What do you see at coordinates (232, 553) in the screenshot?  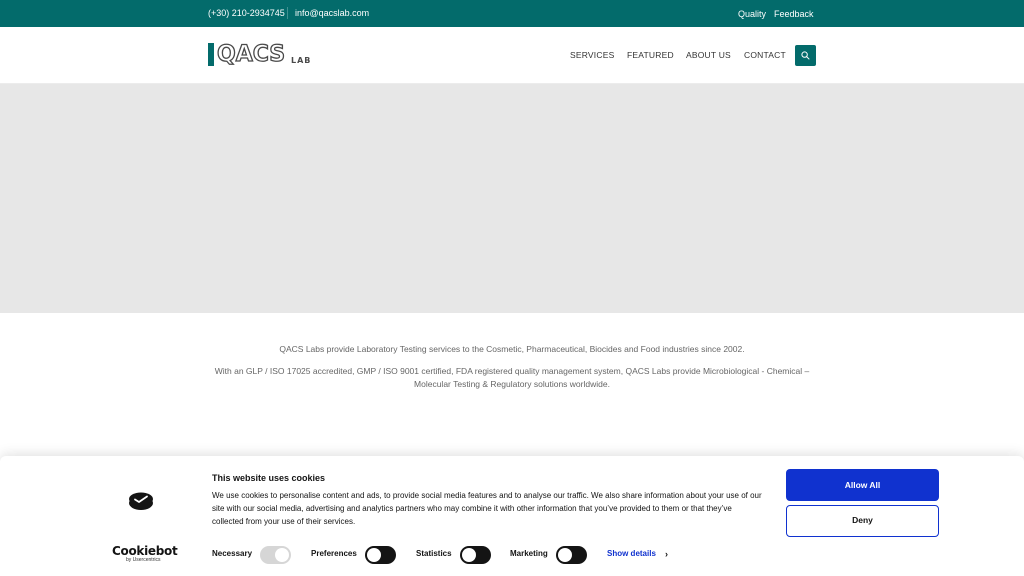 I see `necessary-label: Necessary` at bounding box center [232, 553].